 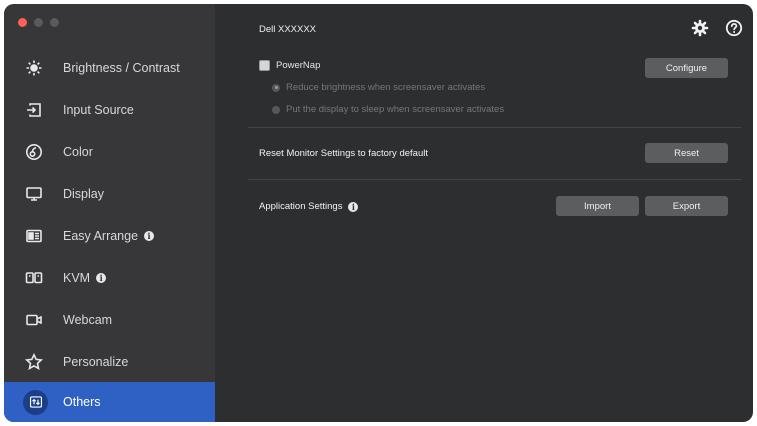 I want to click on sidebar-item-label: KVM i, so click(x=85, y=277).